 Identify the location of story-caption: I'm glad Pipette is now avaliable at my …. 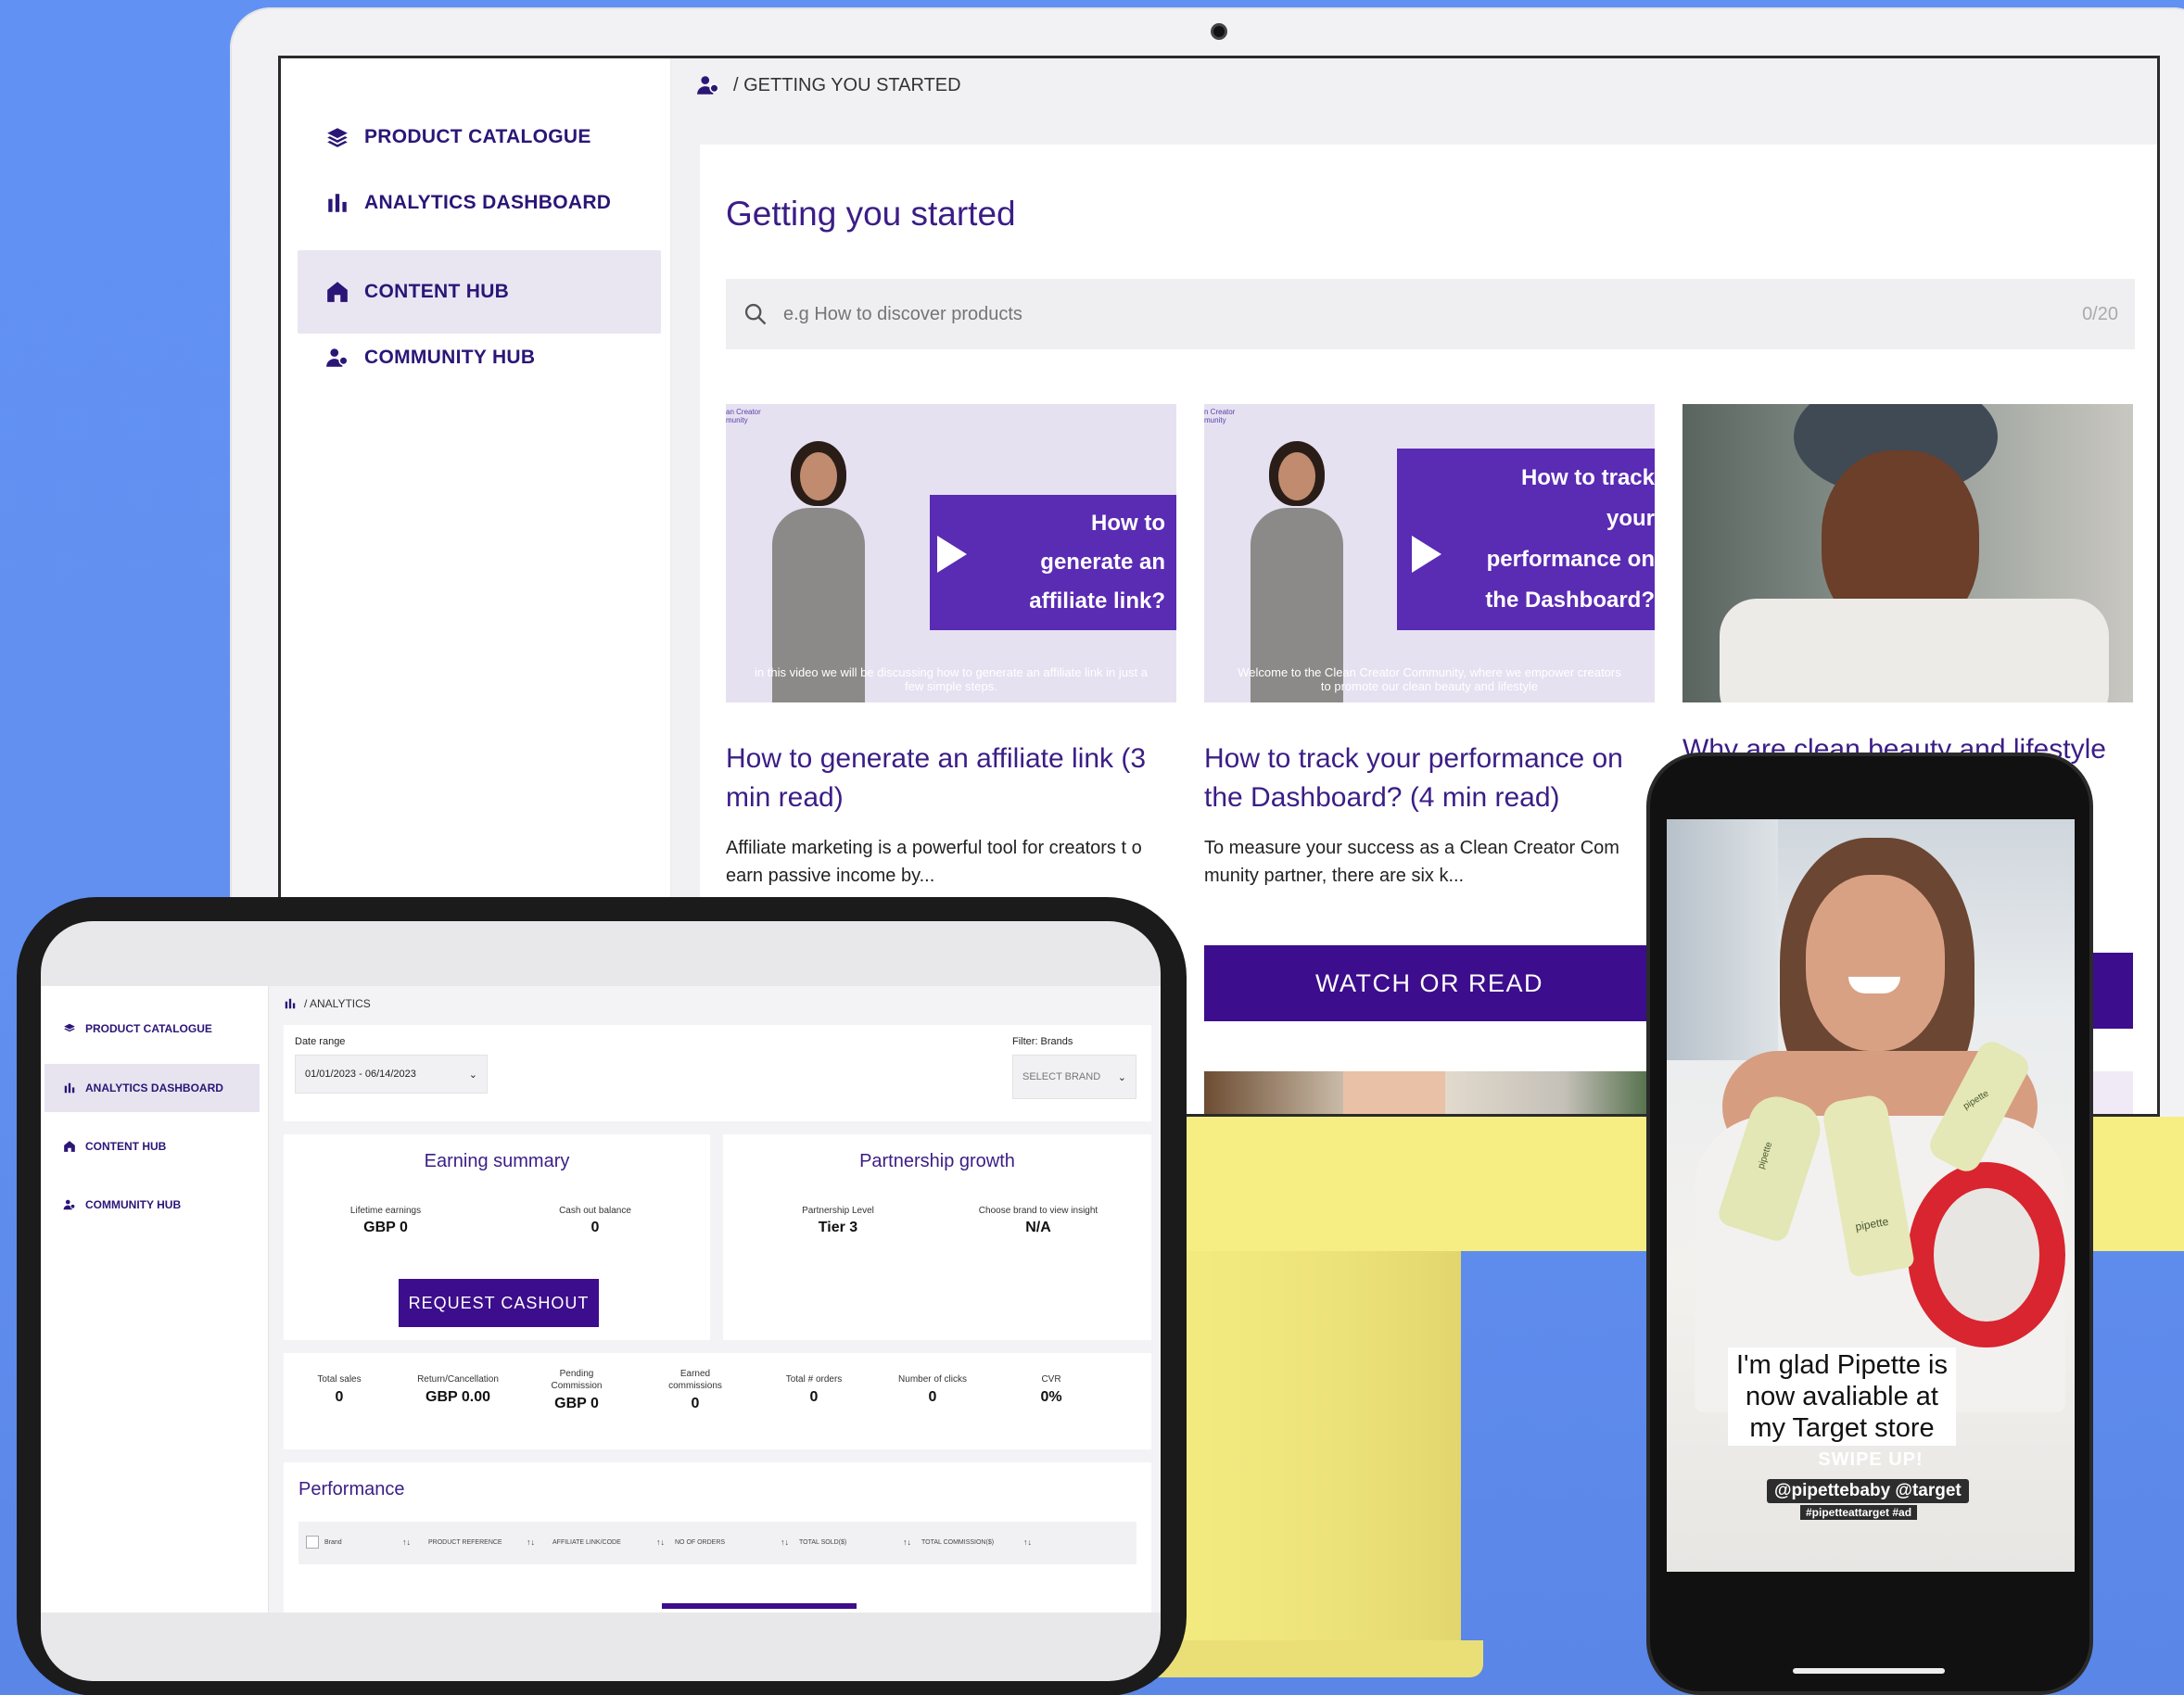
(1842, 1396).